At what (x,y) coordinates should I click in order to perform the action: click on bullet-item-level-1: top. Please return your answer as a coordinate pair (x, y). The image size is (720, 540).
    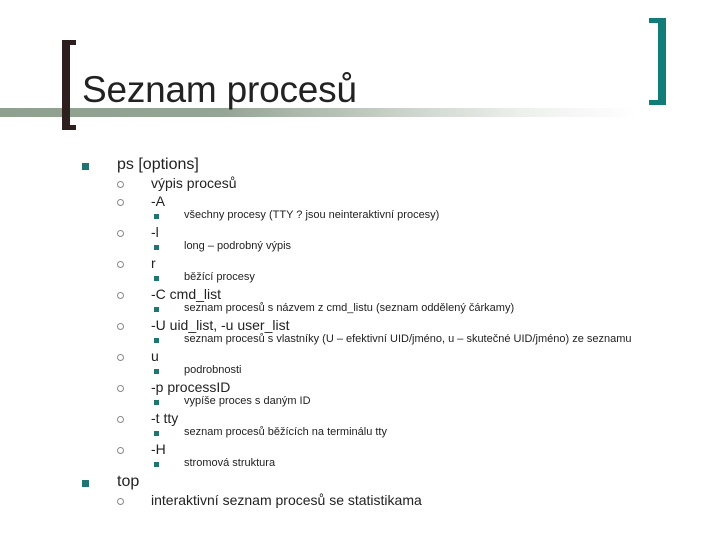
    Looking at the image, I should click on (128, 481).